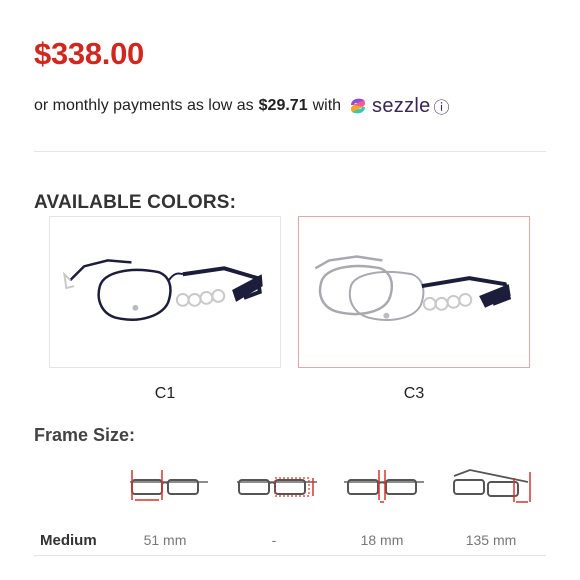 The height and width of the screenshot is (580, 580). I want to click on financing-with-label: with, so click(327, 105).